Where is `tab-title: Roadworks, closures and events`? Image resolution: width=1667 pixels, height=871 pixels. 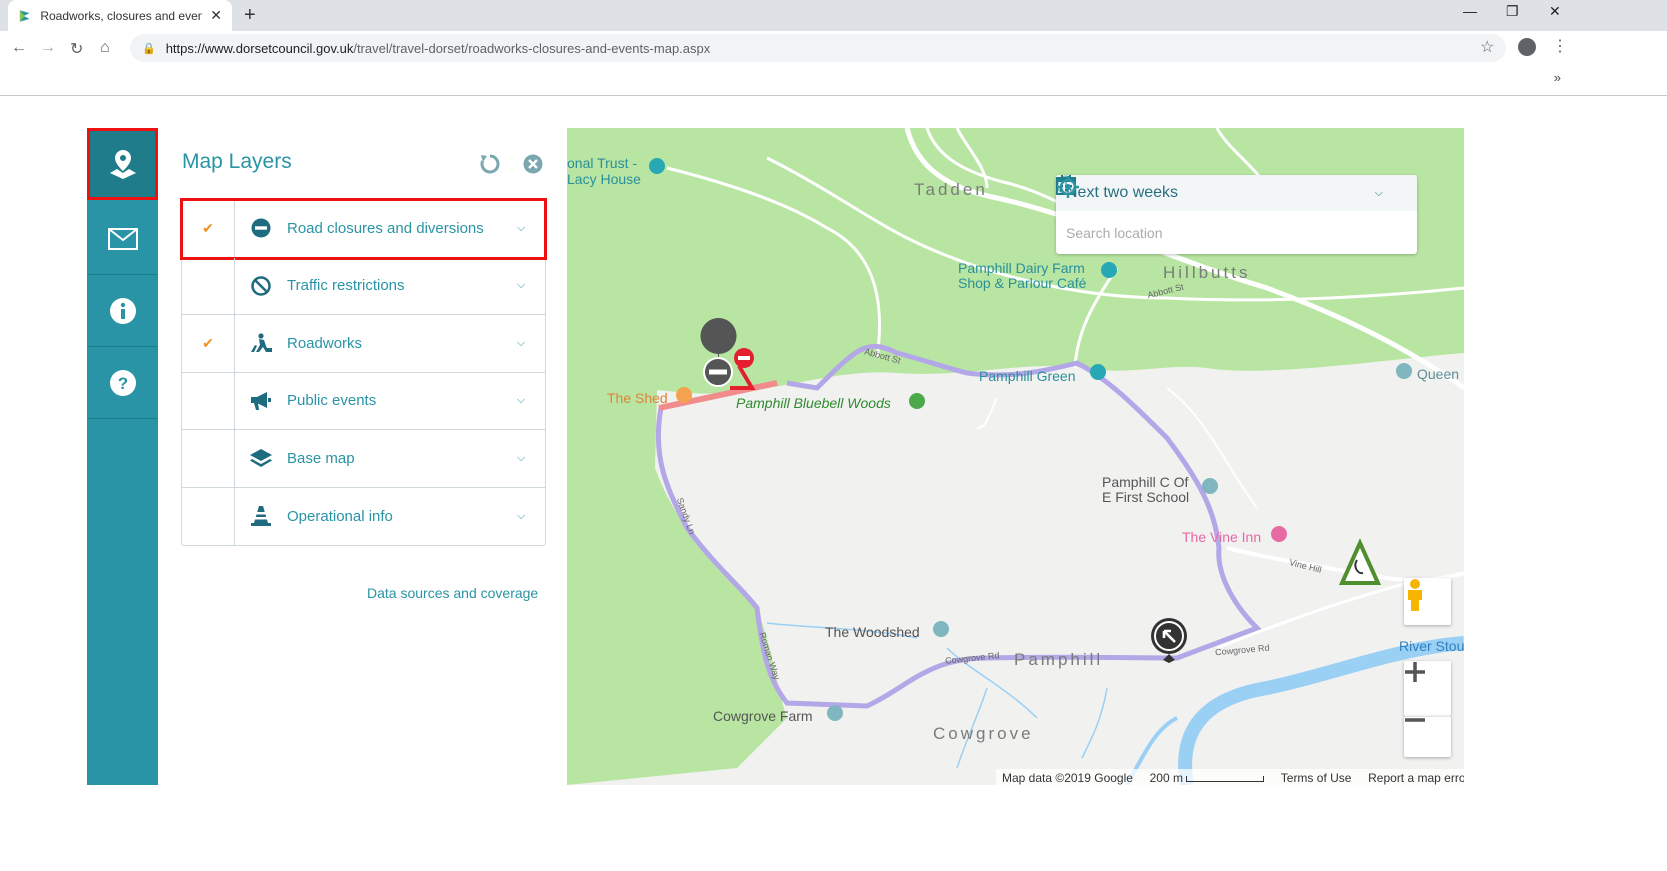
tab-title: Roadworks, closures and events is located at coordinates (121, 15).